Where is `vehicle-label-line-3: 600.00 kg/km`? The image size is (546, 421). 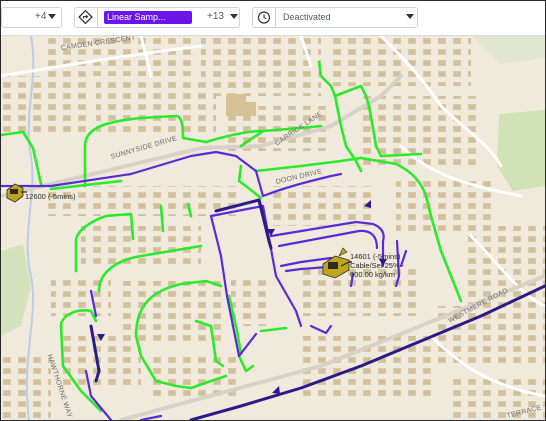
vehicle-label-line-3: 600.00 kg/km is located at coordinates (373, 274).